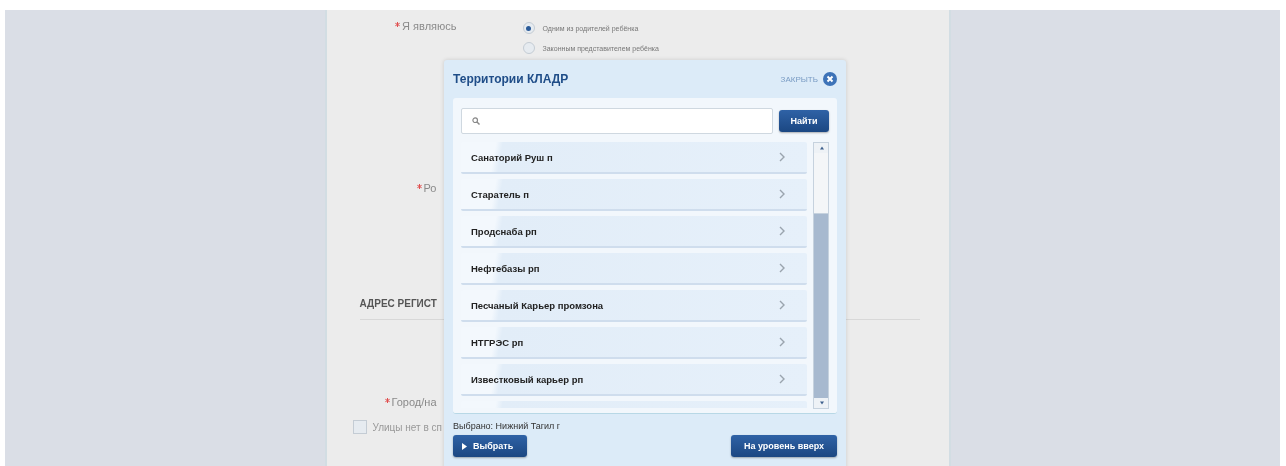 Image resolution: width=1286 pixels, height=466 pixels. I want to click on checkbox-label: Улицы нет в сп, so click(407, 427).